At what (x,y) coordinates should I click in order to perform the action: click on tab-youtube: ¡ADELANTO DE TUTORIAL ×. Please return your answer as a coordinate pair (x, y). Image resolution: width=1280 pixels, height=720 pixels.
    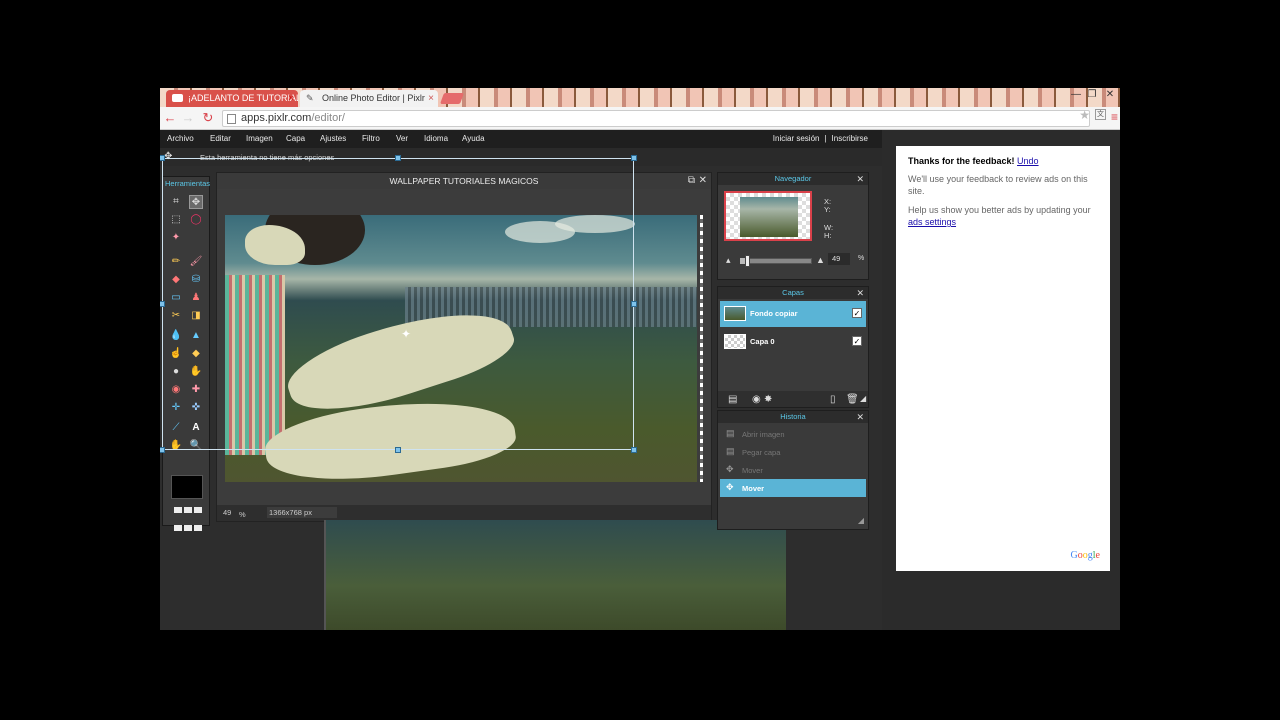
    Looking at the image, I should click on (232, 98).